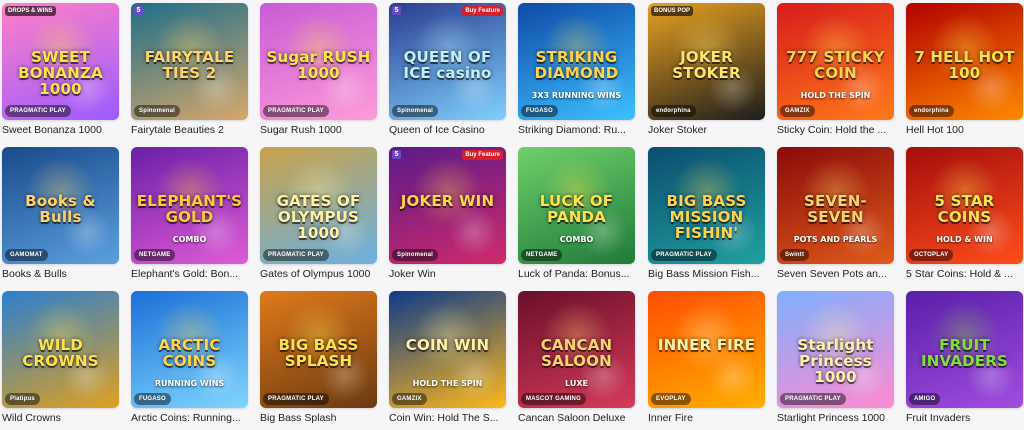 The image size is (1024, 430). What do you see at coordinates (931, 111) in the screenshot?
I see `provider-badge: endorphina` at bounding box center [931, 111].